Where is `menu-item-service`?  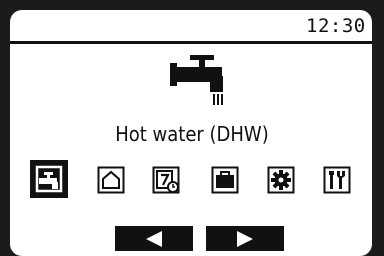 menu-item-service is located at coordinates (337, 180).